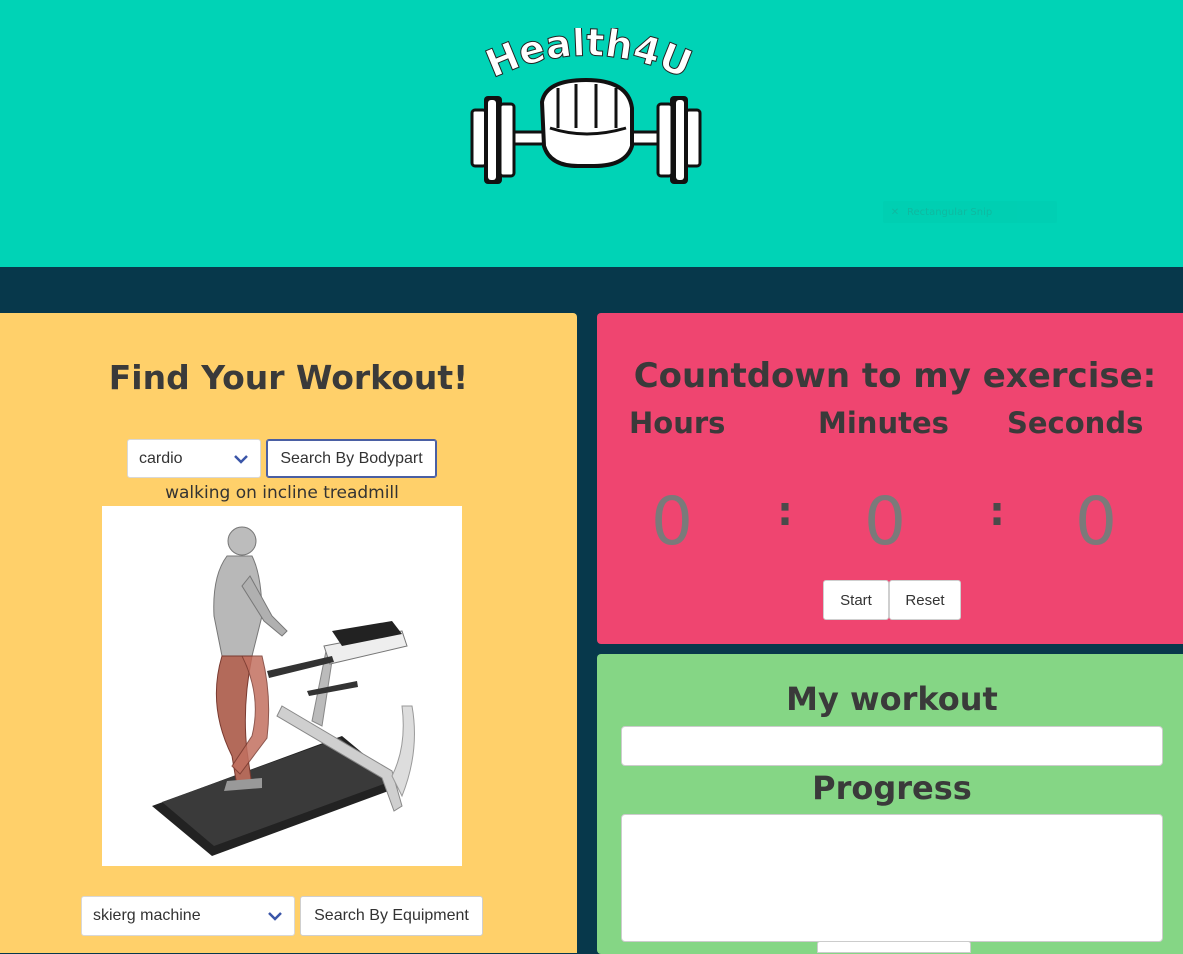 Image resolution: width=1183 pixels, height=954 pixels. What do you see at coordinates (892, 878) in the screenshot?
I see `progress-textarea` at bounding box center [892, 878].